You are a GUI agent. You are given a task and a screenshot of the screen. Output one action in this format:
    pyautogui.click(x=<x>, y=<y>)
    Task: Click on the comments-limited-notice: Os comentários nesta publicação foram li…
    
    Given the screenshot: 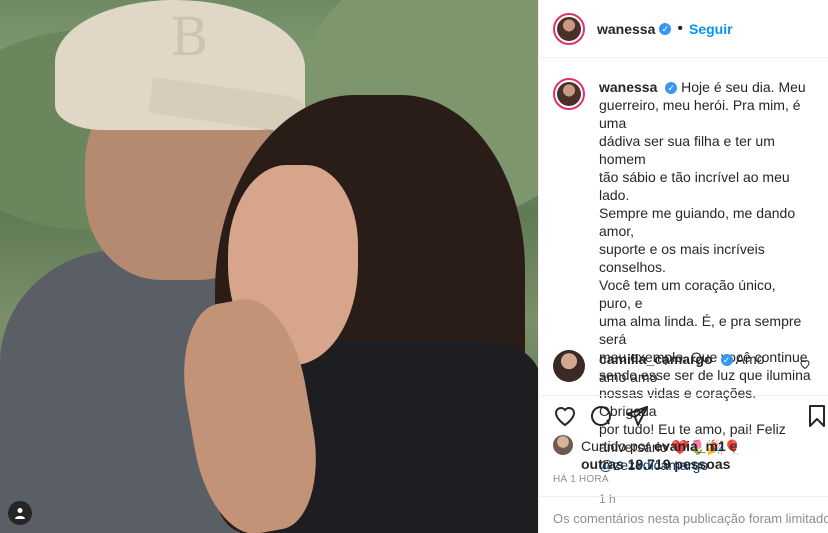 What is the action you would take?
    pyautogui.click(x=683, y=514)
    